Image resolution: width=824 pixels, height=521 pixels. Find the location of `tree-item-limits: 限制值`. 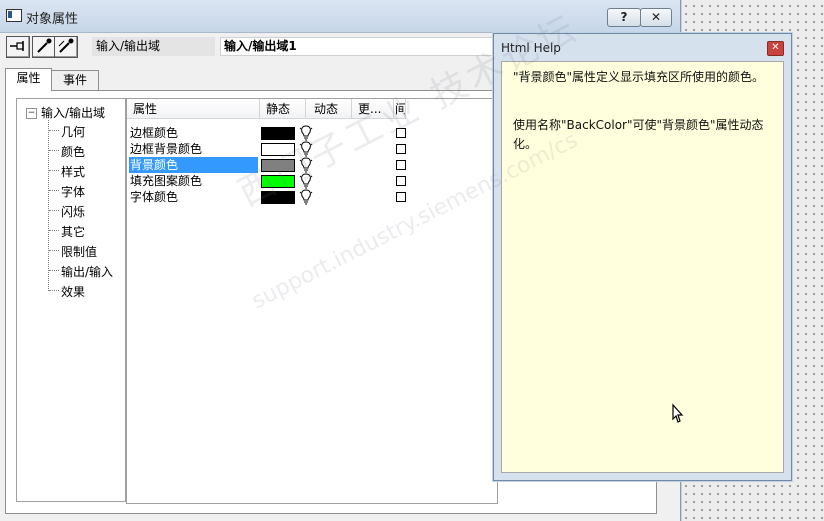

tree-item-limits: 限制值 is located at coordinates (79, 251).